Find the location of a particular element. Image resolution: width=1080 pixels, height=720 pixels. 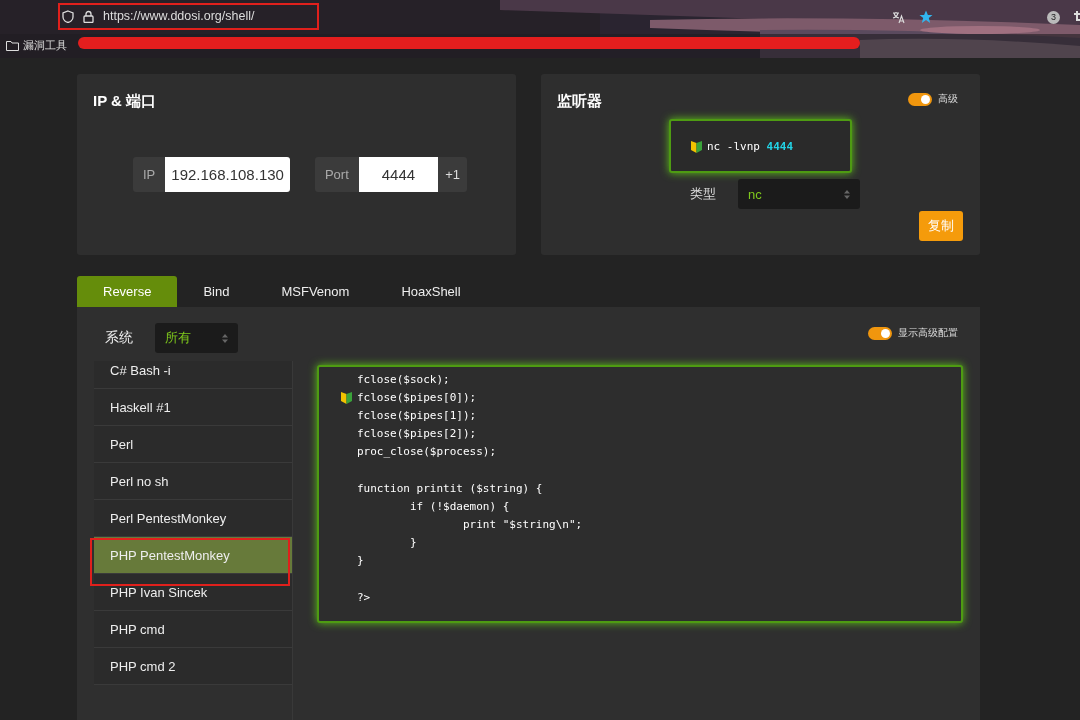

toggle-label: 显示高级配置 is located at coordinates (928, 333).